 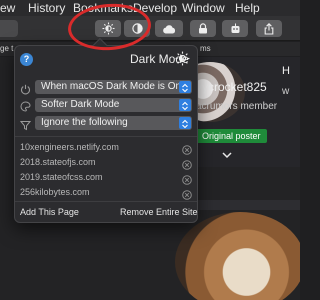 I want to click on robot-icon, so click(x=235, y=28).